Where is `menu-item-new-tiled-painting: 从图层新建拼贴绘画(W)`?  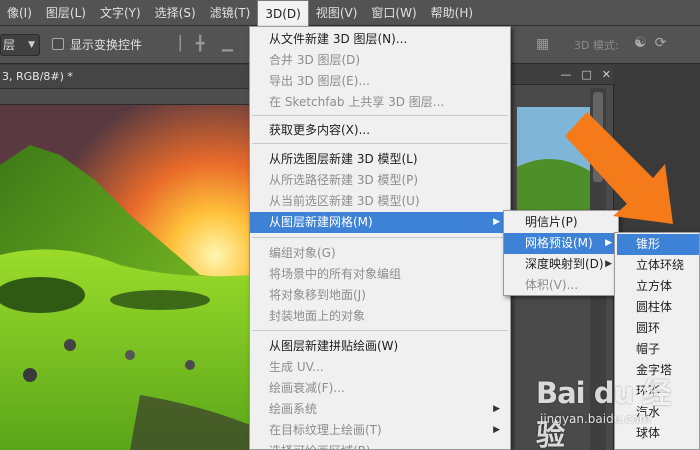
menu-item-new-tiled-painting: 从图层新建拼贴绘画(W) is located at coordinates (380, 346).